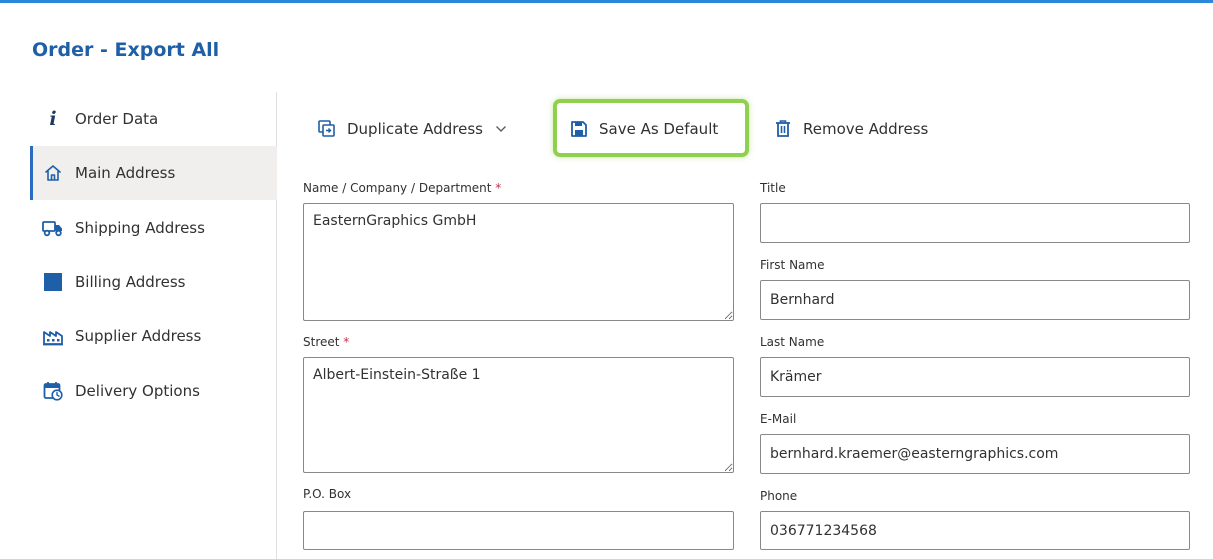 The height and width of the screenshot is (559, 1213). What do you see at coordinates (327, 129) in the screenshot?
I see `duplicate-icon` at bounding box center [327, 129].